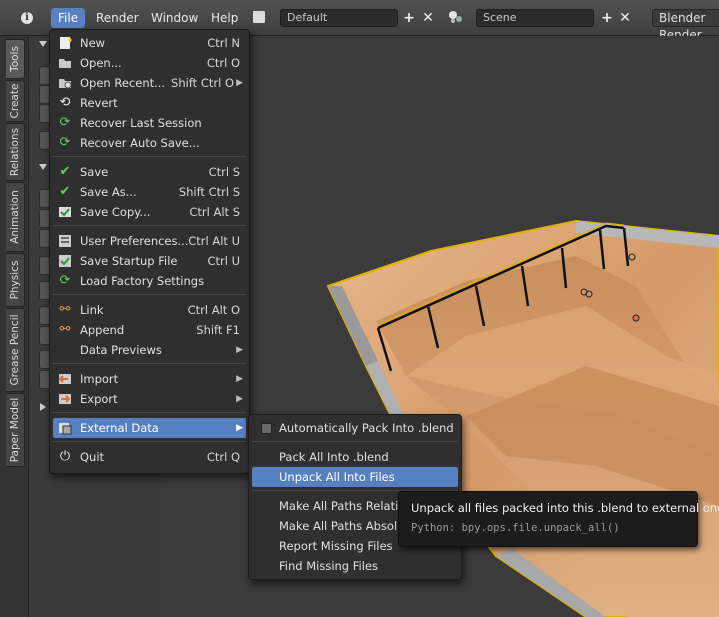 This screenshot has height=617, width=719. Describe the element at coordinates (149, 457) in the screenshot. I see `menu-item-quit: ⏻ Quit Ctrl Q` at that location.